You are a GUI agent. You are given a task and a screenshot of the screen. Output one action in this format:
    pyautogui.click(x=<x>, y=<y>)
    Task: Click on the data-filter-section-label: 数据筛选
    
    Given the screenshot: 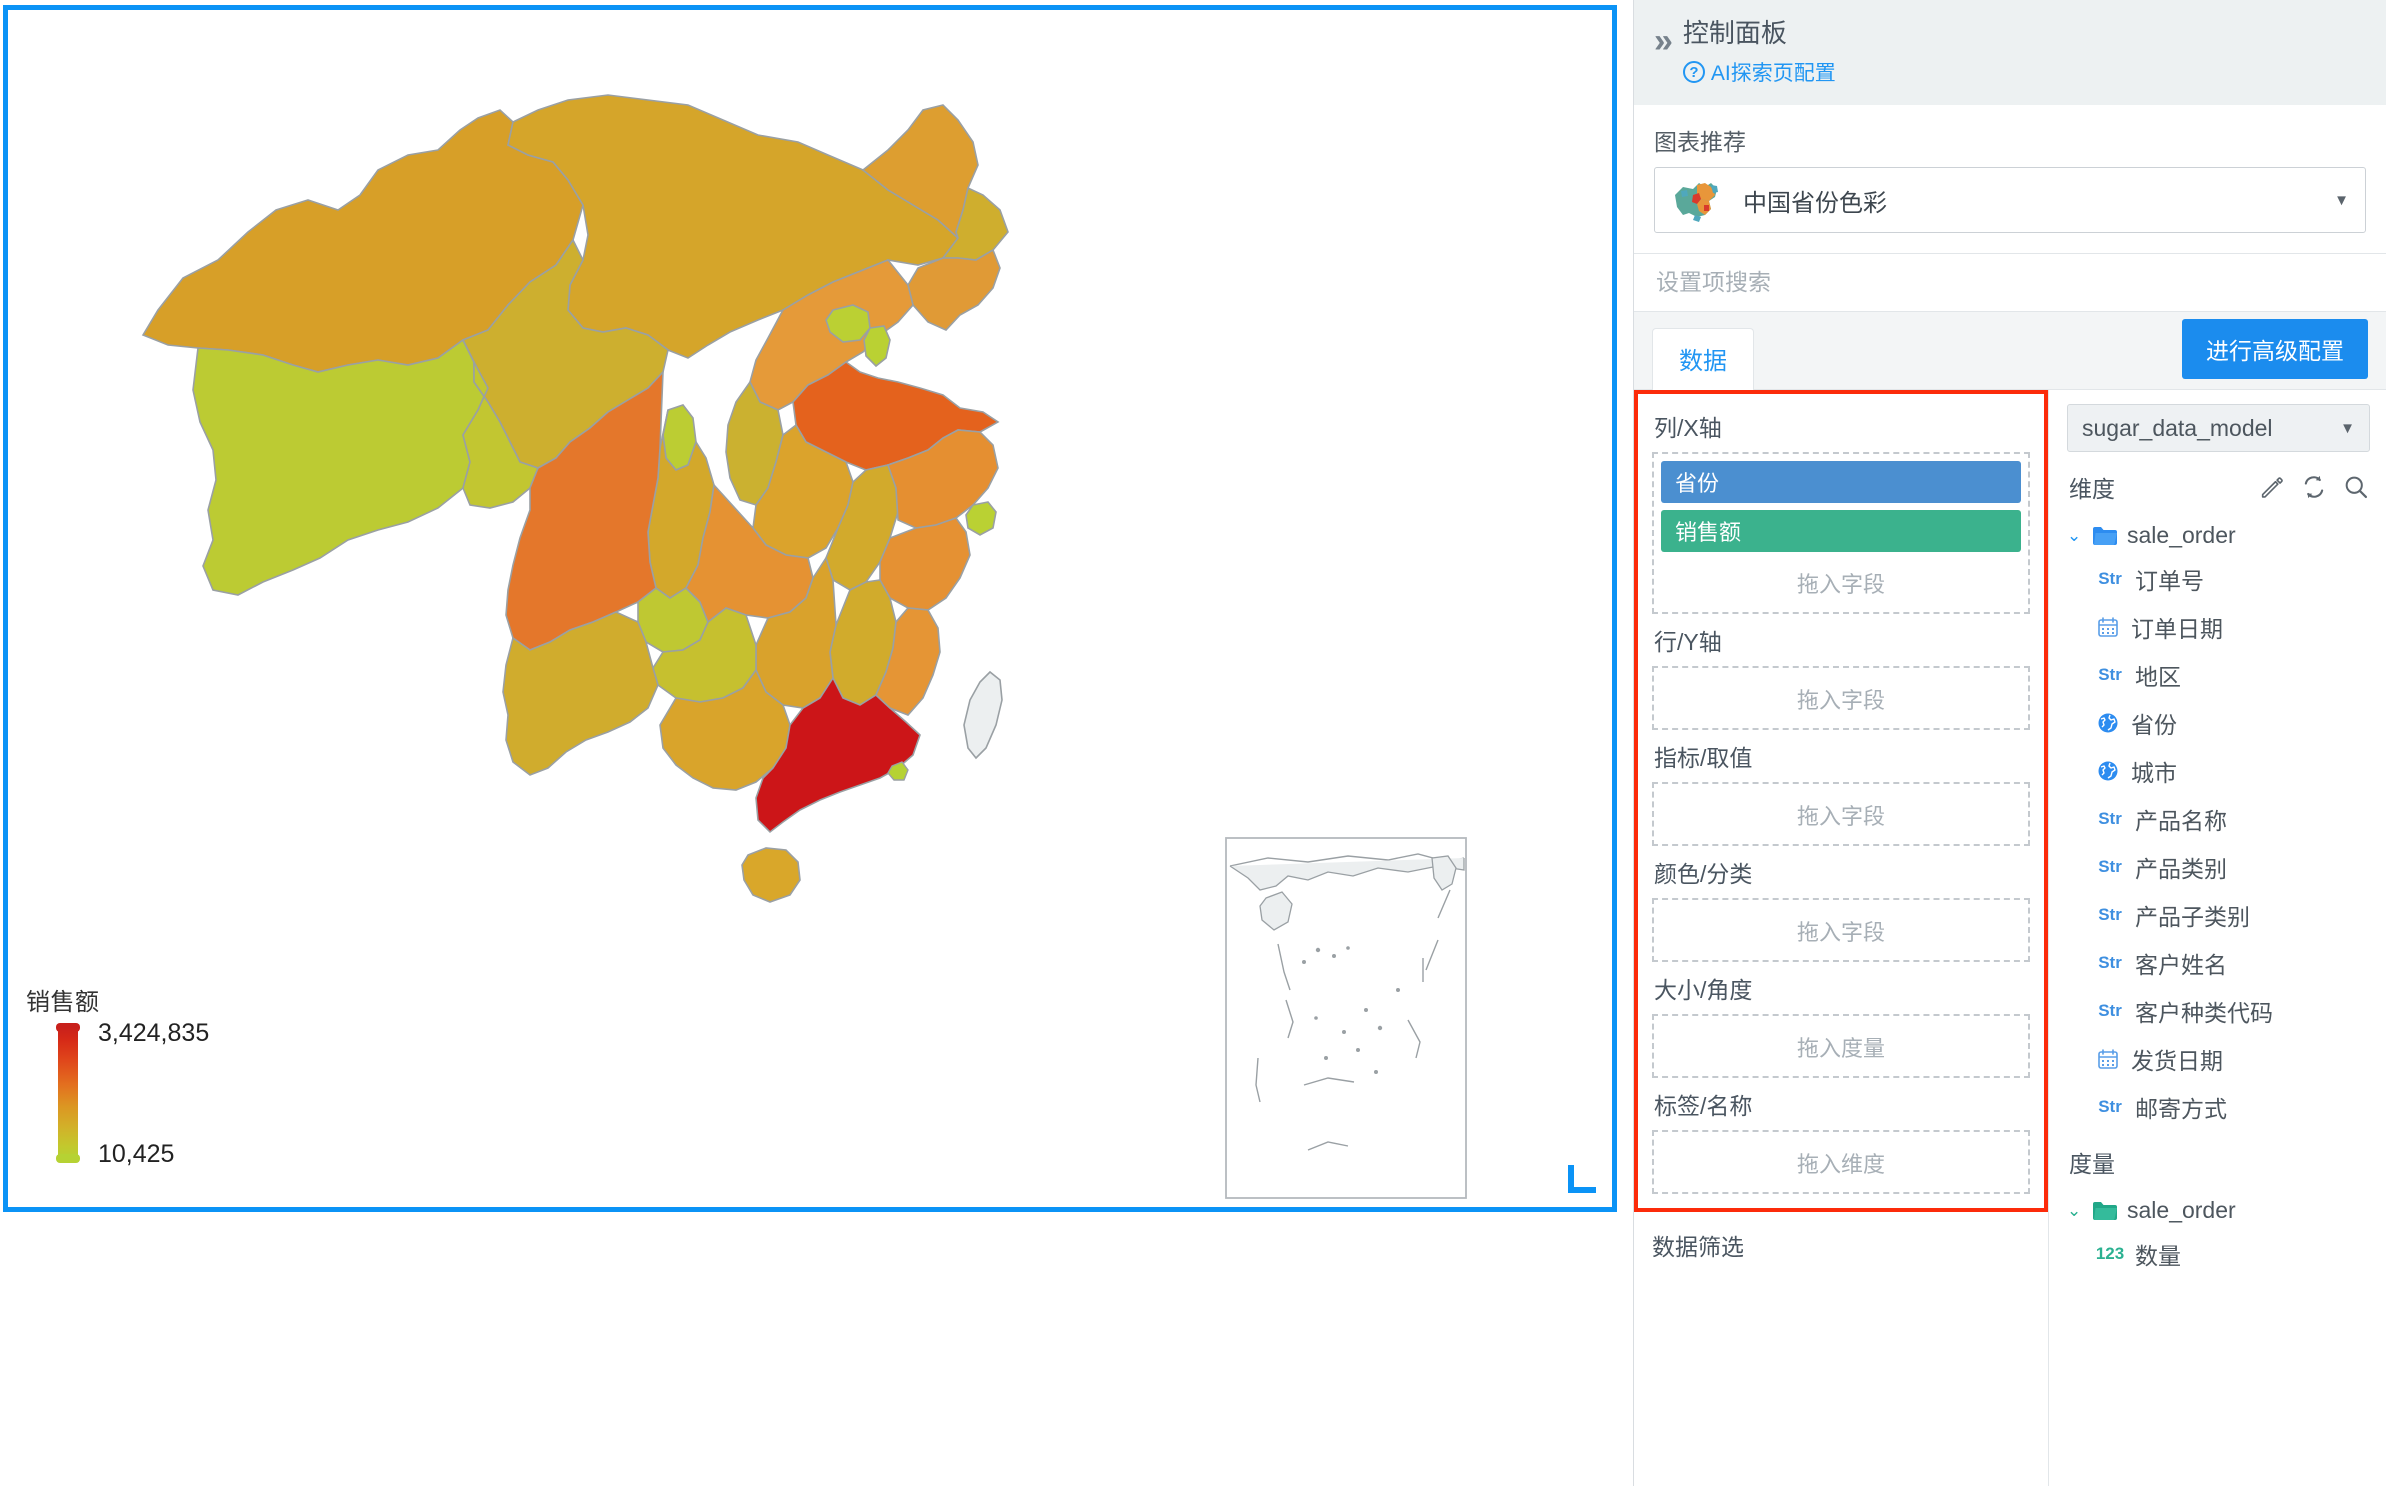 What is the action you would take?
    pyautogui.click(x=1698, y=1247)
    